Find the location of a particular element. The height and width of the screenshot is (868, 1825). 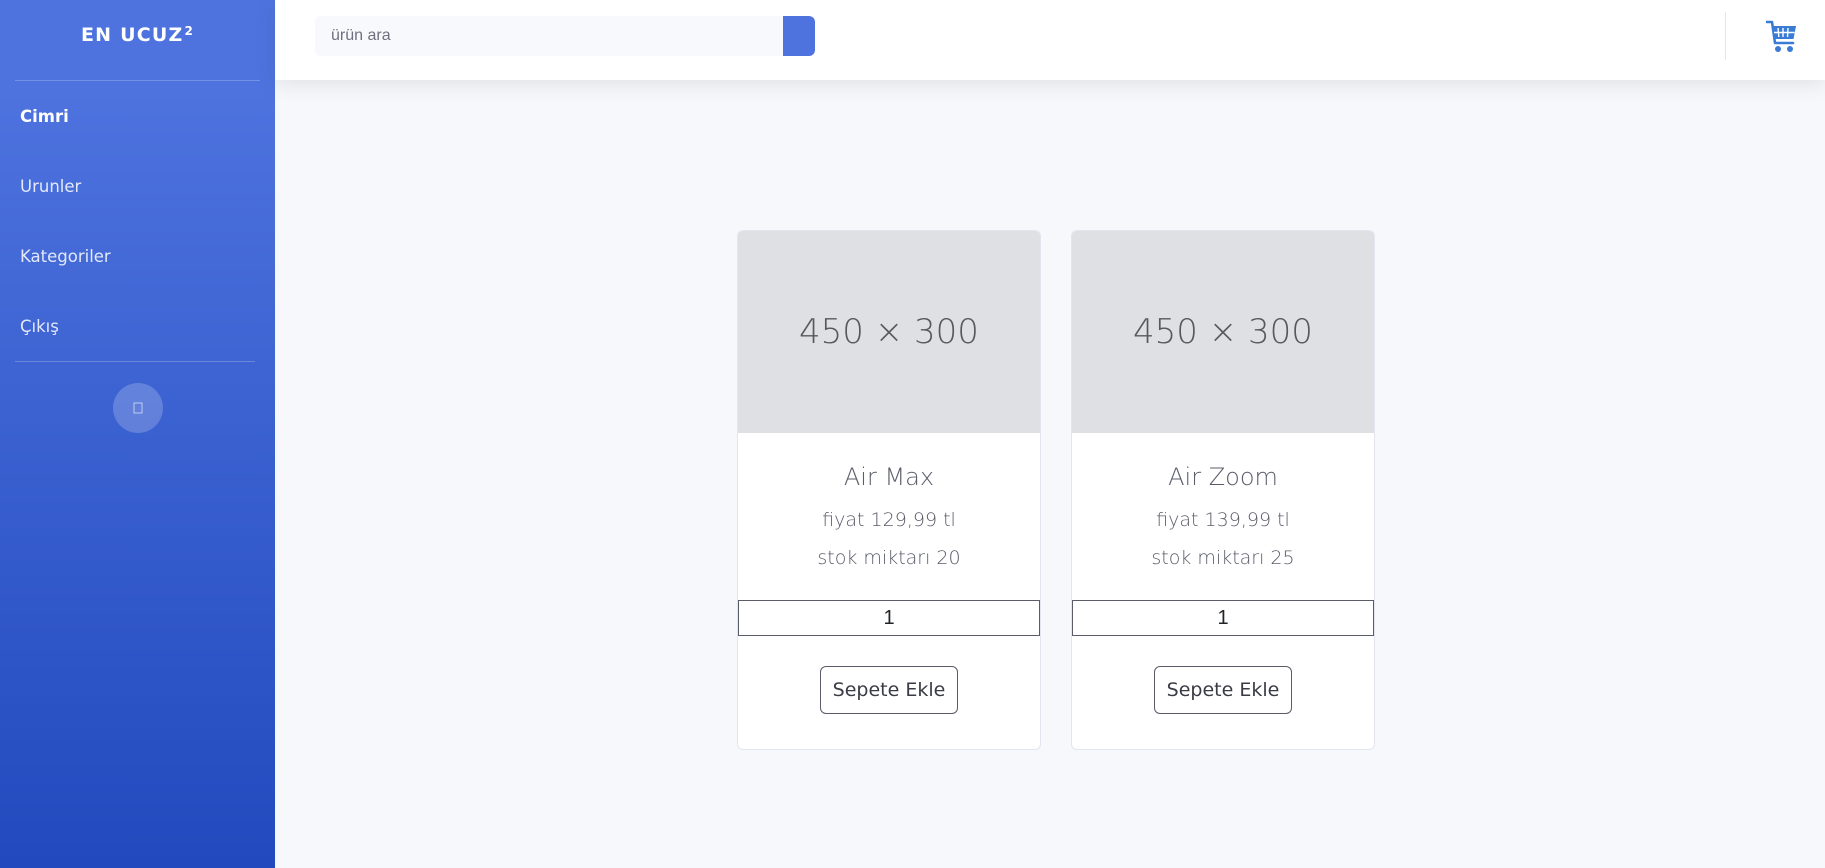

chevron-left-icon is located at coordinates (137, 408).